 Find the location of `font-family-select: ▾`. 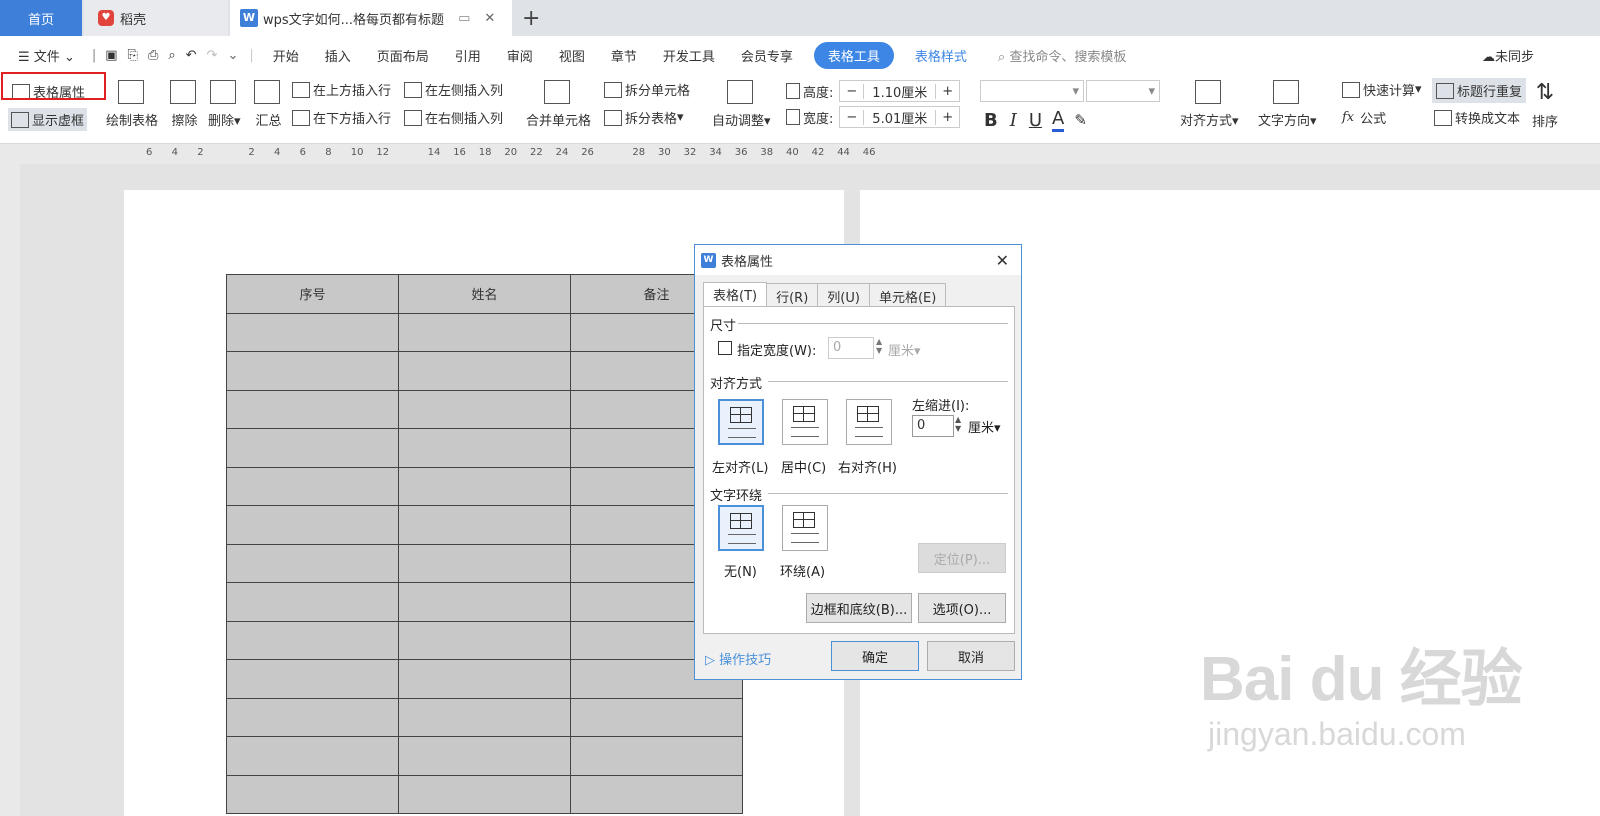

font-family-select: ▾ is located at coordinates (1032, 91).